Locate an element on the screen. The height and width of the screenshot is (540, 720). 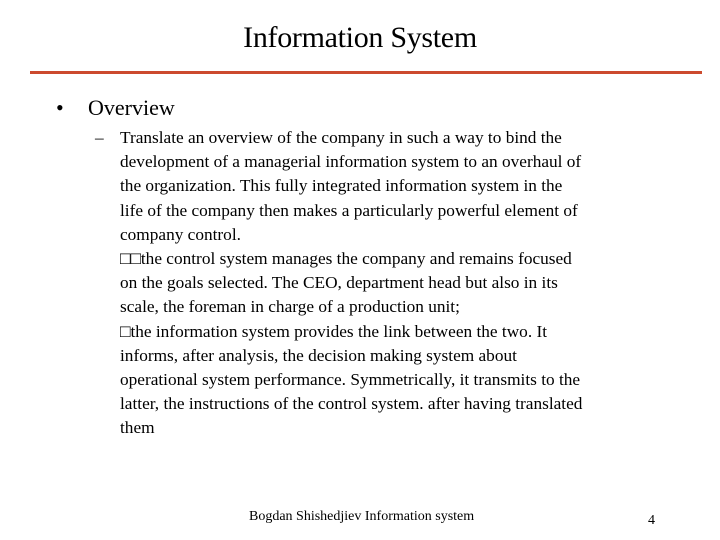
bullet-item-overview: • Overview is located at coordinates (115, 108).